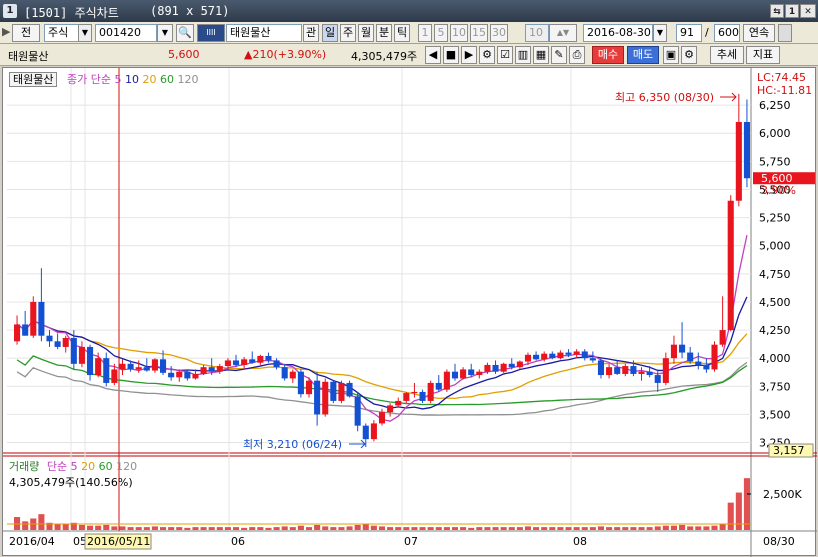 Image resolution: width=818 pixels, height=557 pixels. I want to click on minute-1: 1, so click(425, 33).